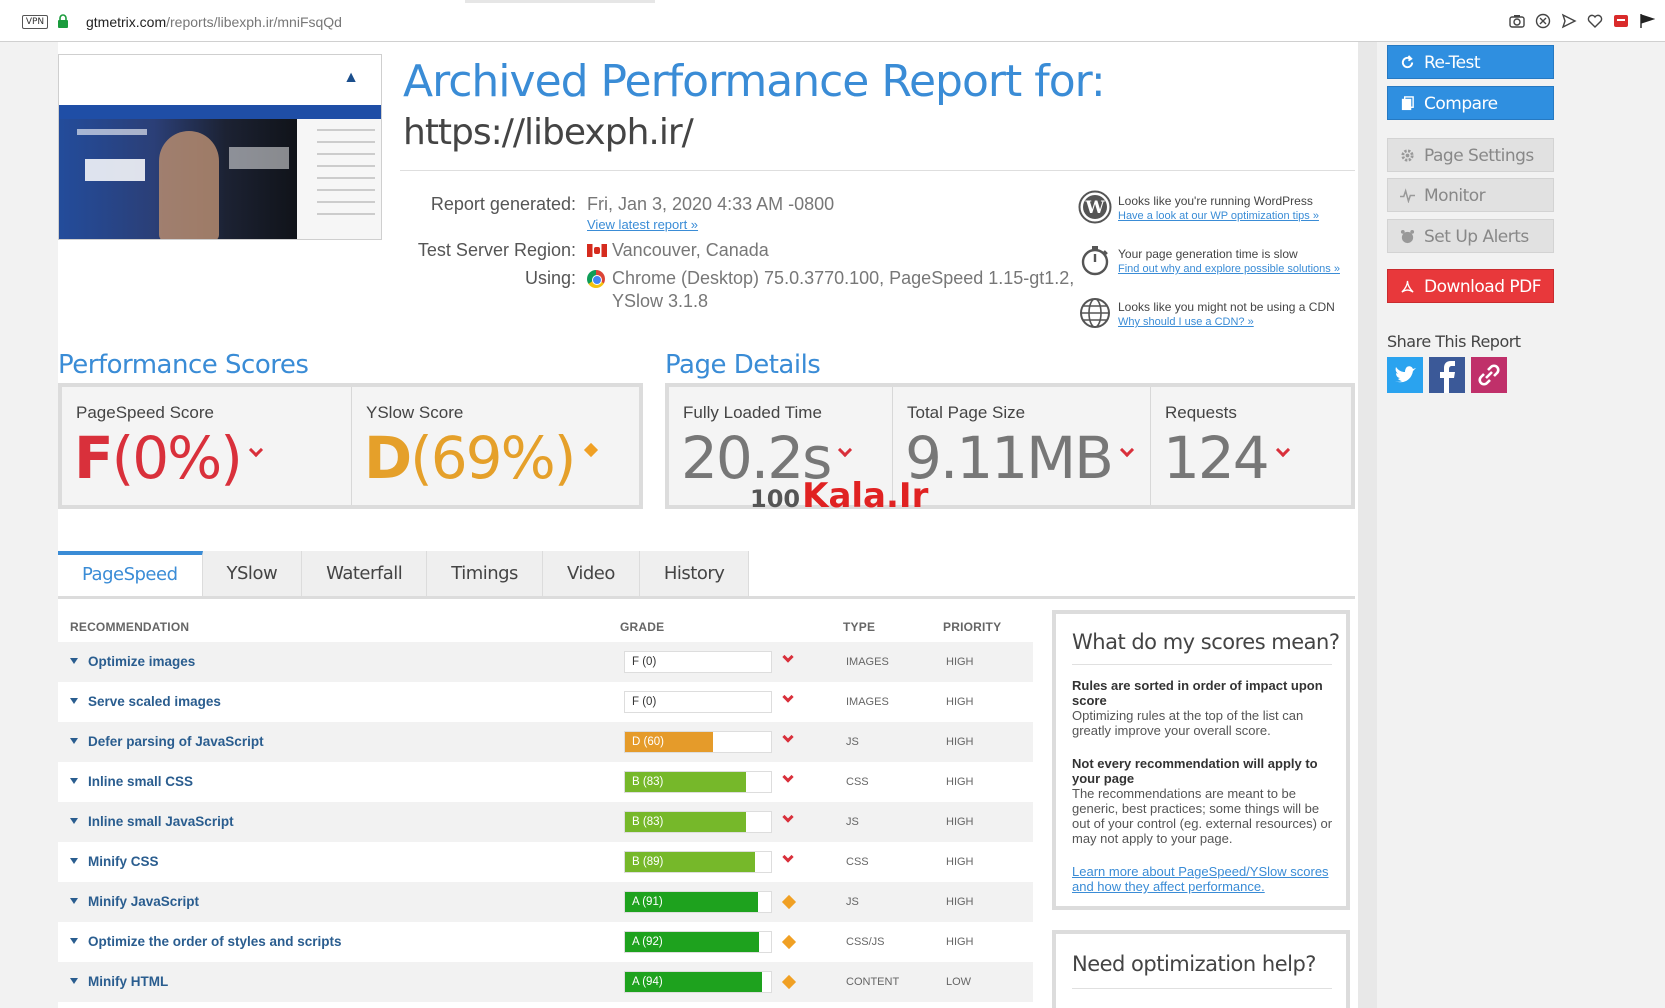  I want to click on col-type: TYPE, so click(859, 627).